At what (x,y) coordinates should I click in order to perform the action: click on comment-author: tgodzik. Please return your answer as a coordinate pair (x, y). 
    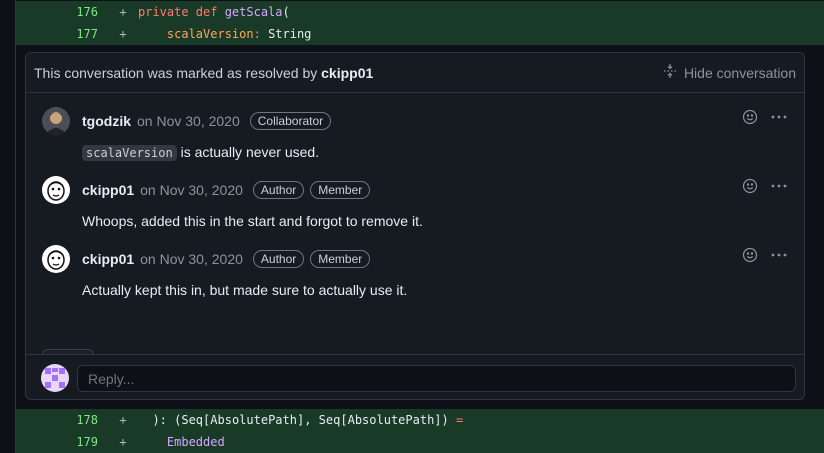
    Looking at the image, I should click on (106, 121).